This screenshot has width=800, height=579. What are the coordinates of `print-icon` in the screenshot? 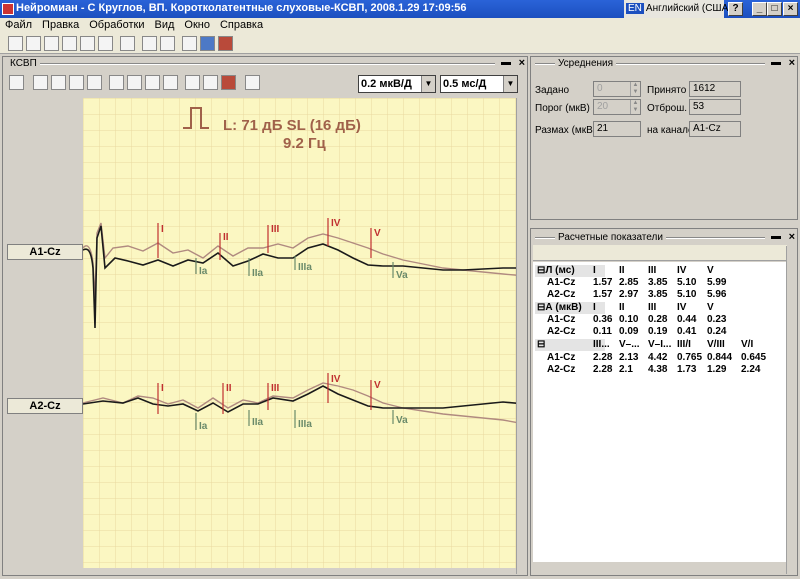 It's located at (69, 43).